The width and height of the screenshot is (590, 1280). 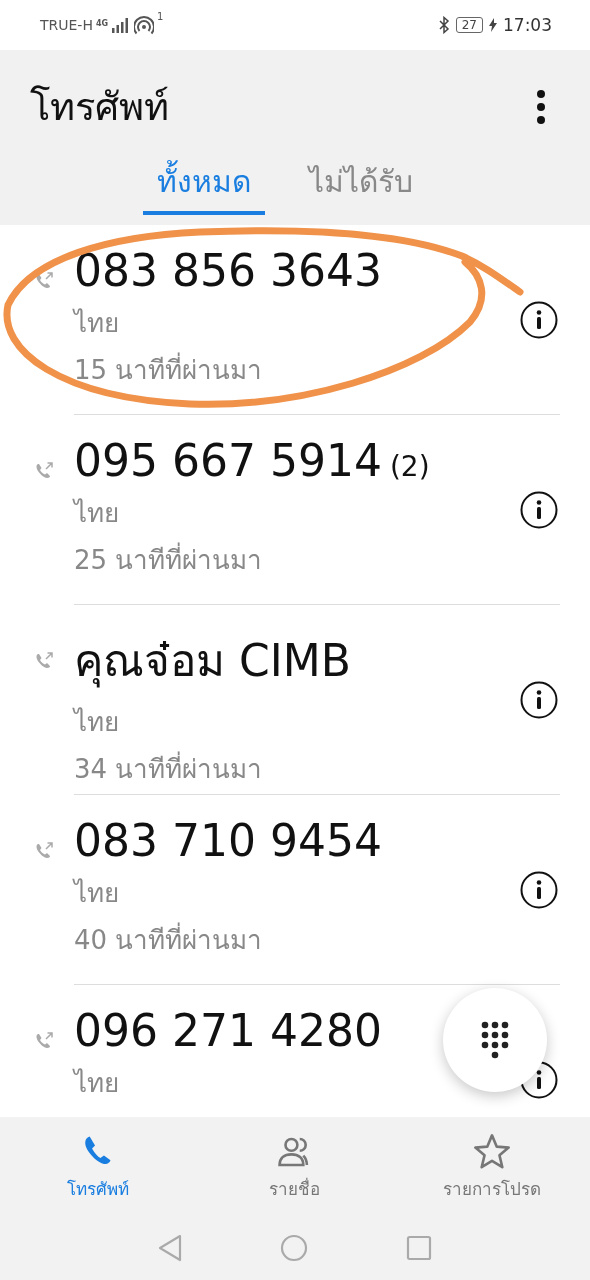 I want to click on more-options-icon, so click(x=541, y=106).